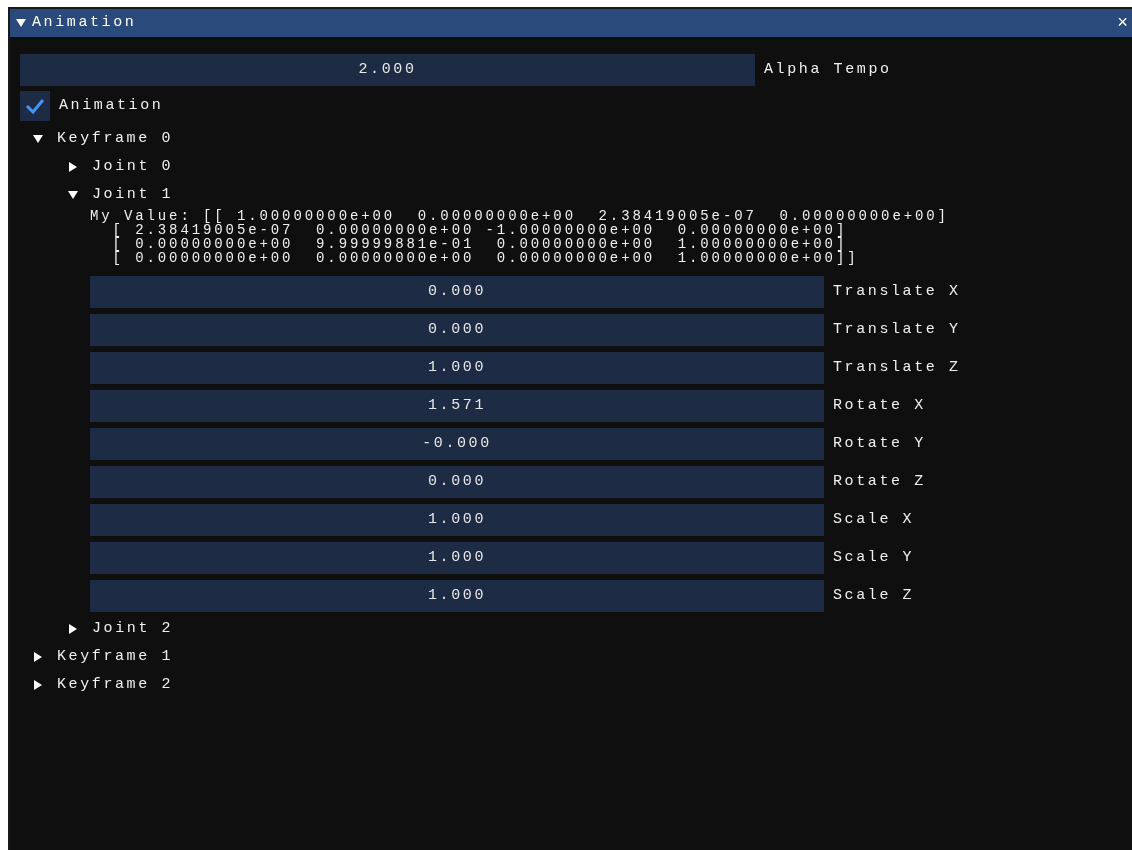  What do you see at coordinates (111, 105) in the screenshot?
I see `checkbox-label: Animation` at bounding box center [111, 105].